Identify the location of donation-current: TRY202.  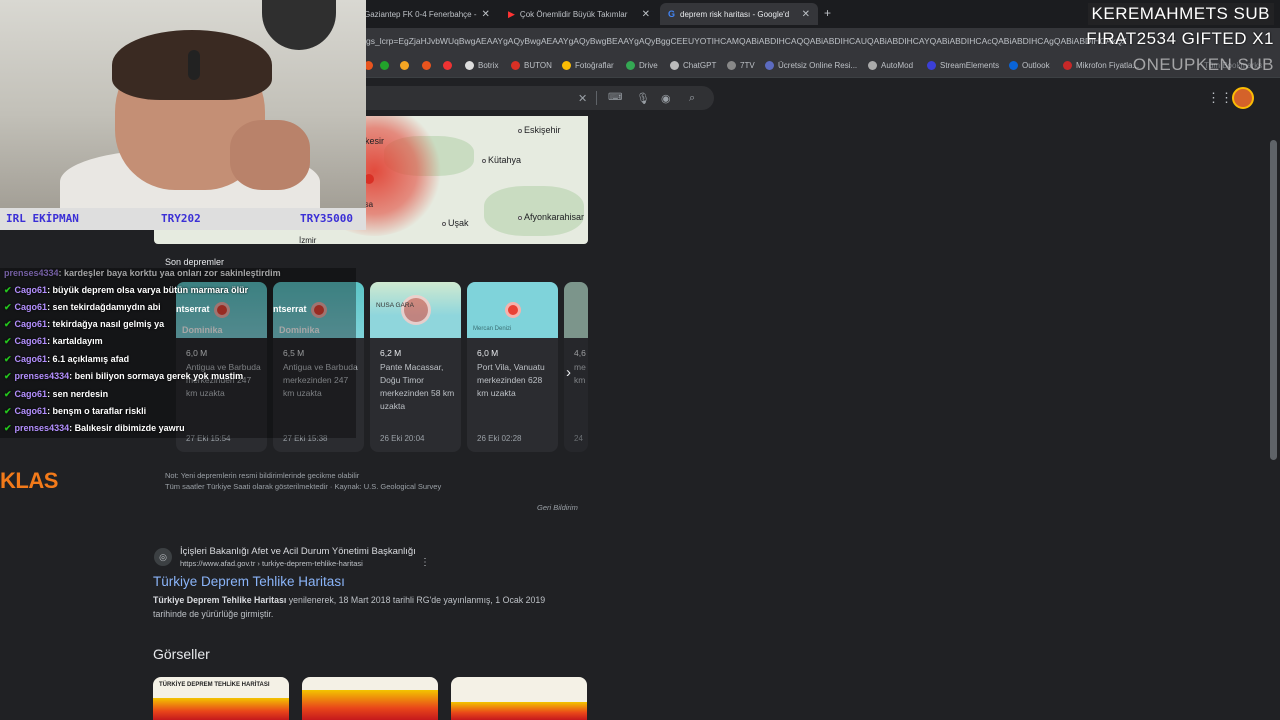
(181, 218).